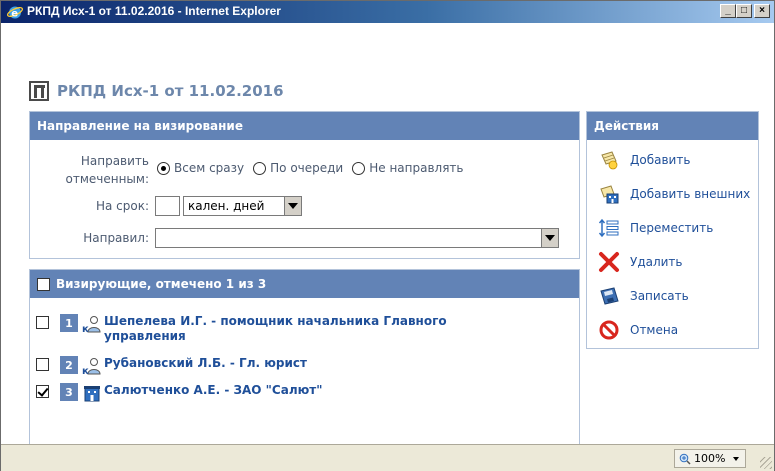  What do you see at coordinates (766, 463) in the screenshot?
I see `resize-grip` at bounding box center [766, 463].